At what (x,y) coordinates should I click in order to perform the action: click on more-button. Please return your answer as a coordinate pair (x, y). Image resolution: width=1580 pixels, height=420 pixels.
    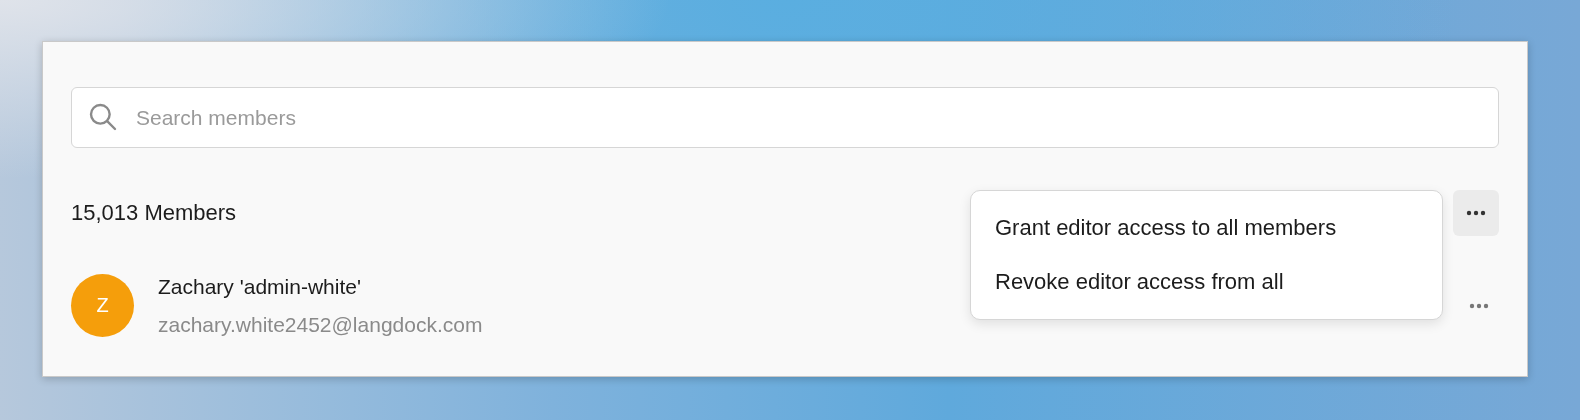
    Looking at the image, I should click on (1476, 213).